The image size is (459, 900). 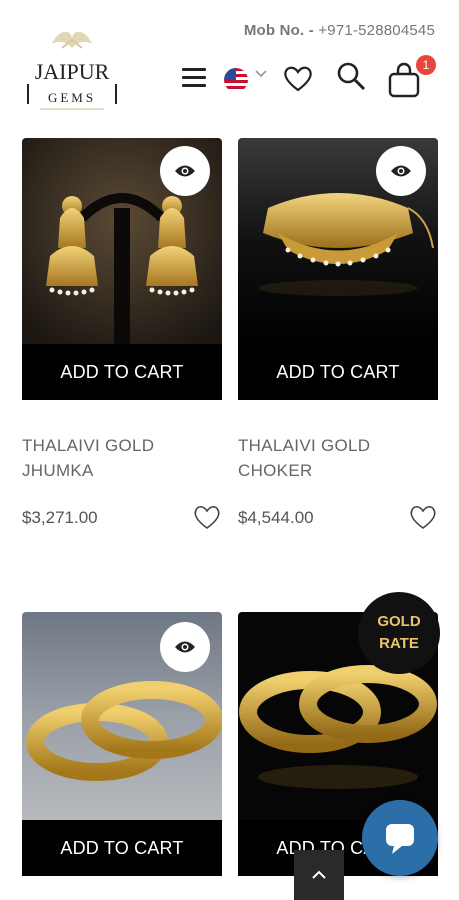 I want to click on chat-bubble-icon, so click(x=400, y=839).